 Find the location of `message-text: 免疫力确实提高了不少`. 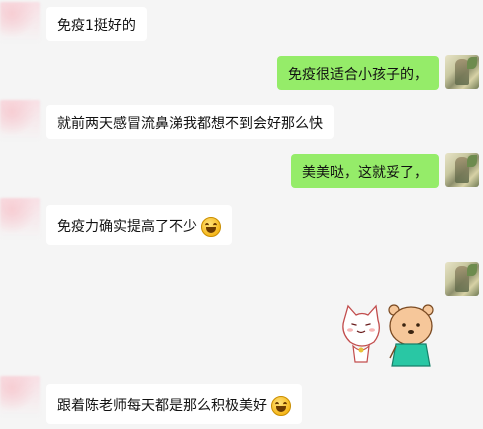

message-text: 免疫力确实提高了不少 is located at coordinates (127, 227).